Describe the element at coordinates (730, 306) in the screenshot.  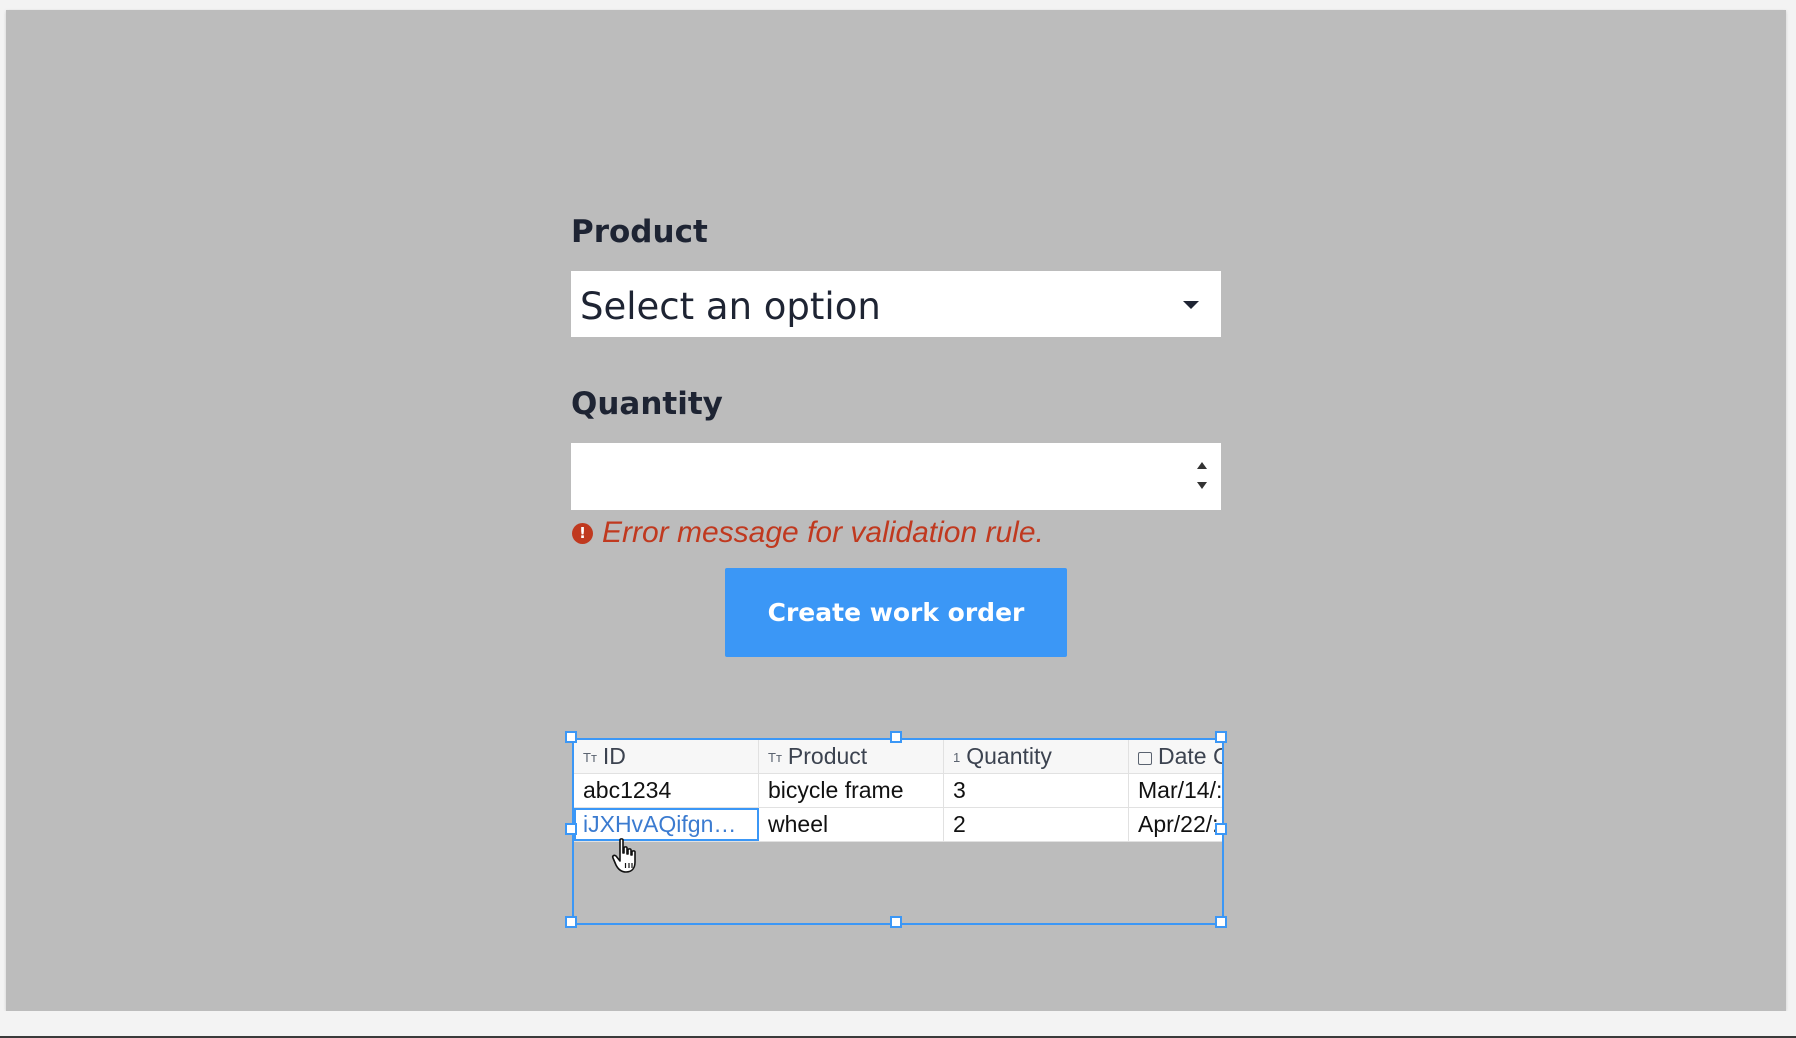
I see `product-select-value: Select an option` at that location.